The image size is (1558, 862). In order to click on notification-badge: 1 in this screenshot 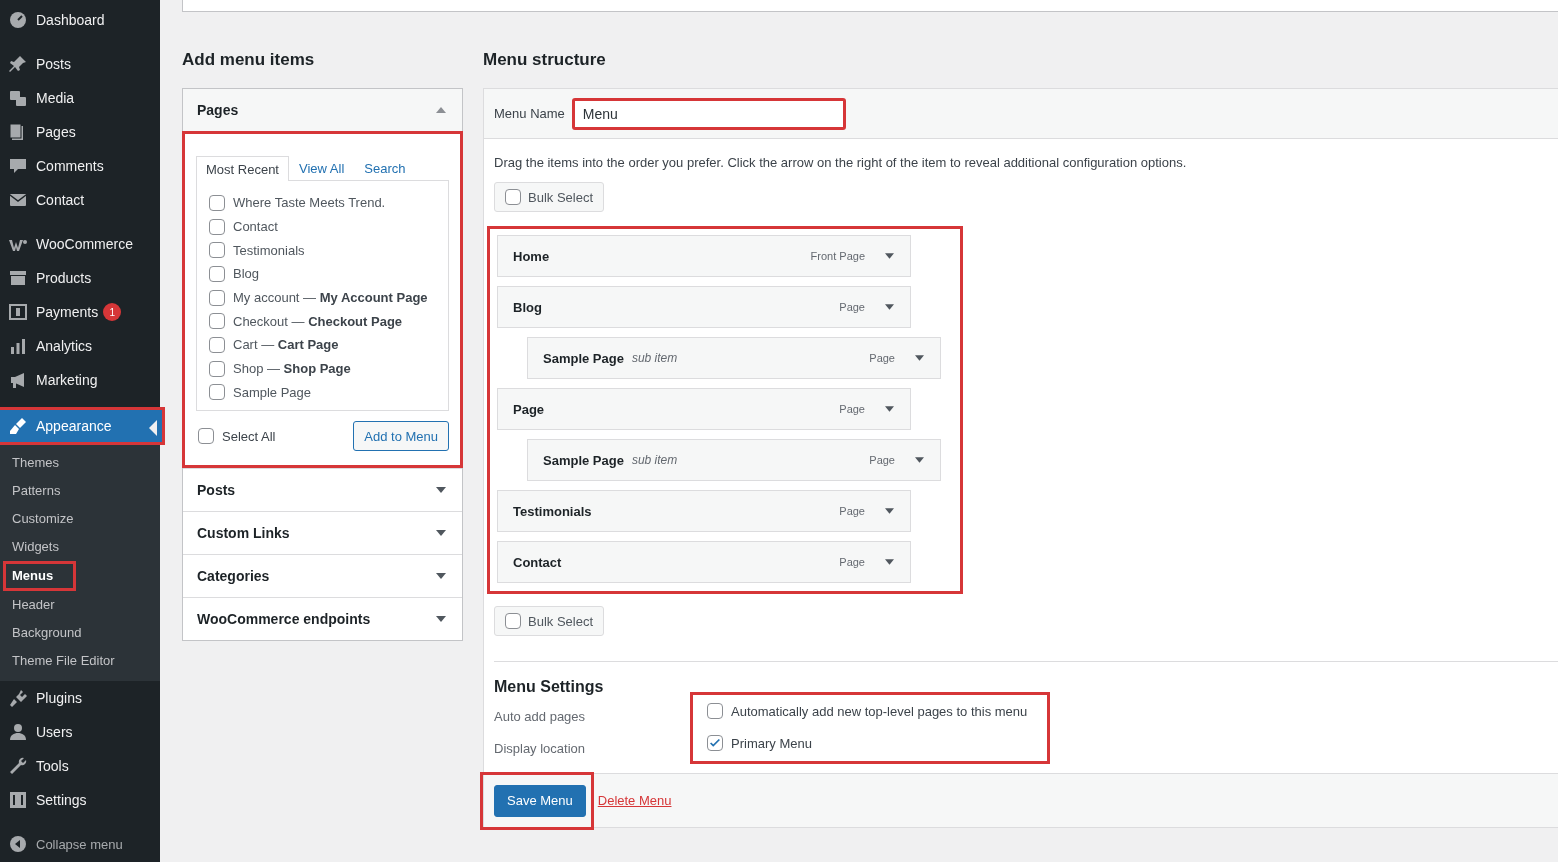, I will do `click(112, 312)`.